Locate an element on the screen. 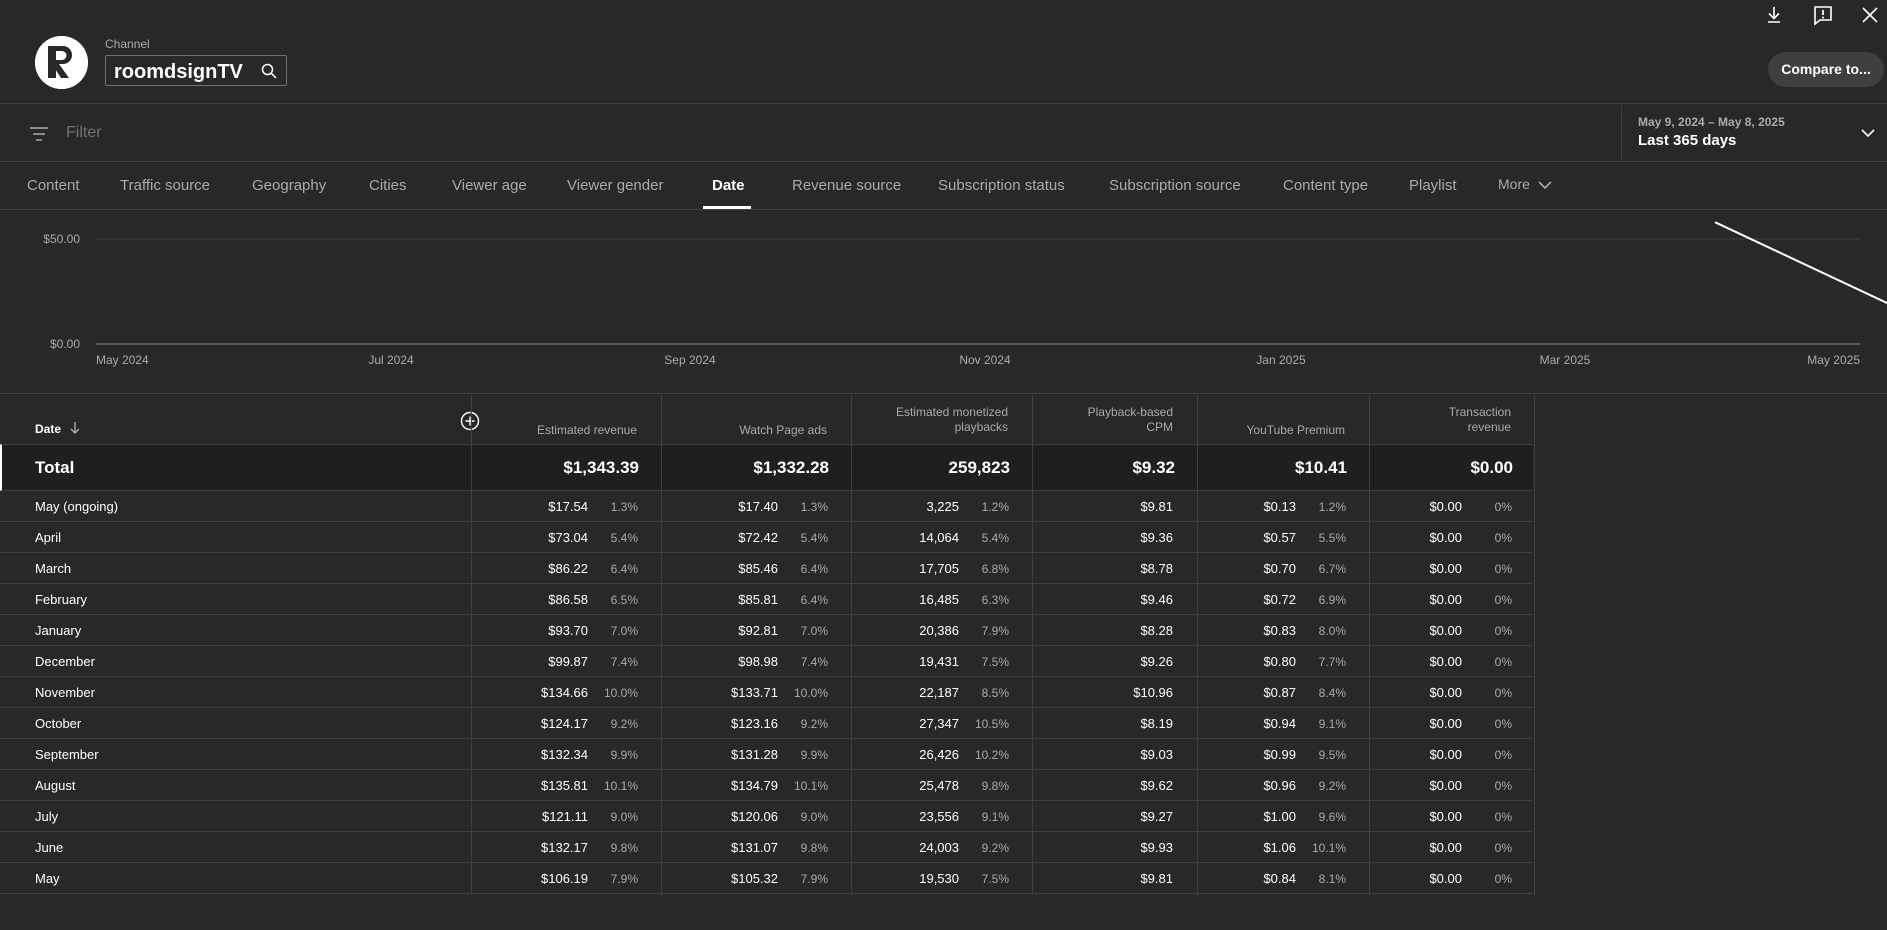  tab-traffic-source: Traffic source is located at coordinates (165, 185).